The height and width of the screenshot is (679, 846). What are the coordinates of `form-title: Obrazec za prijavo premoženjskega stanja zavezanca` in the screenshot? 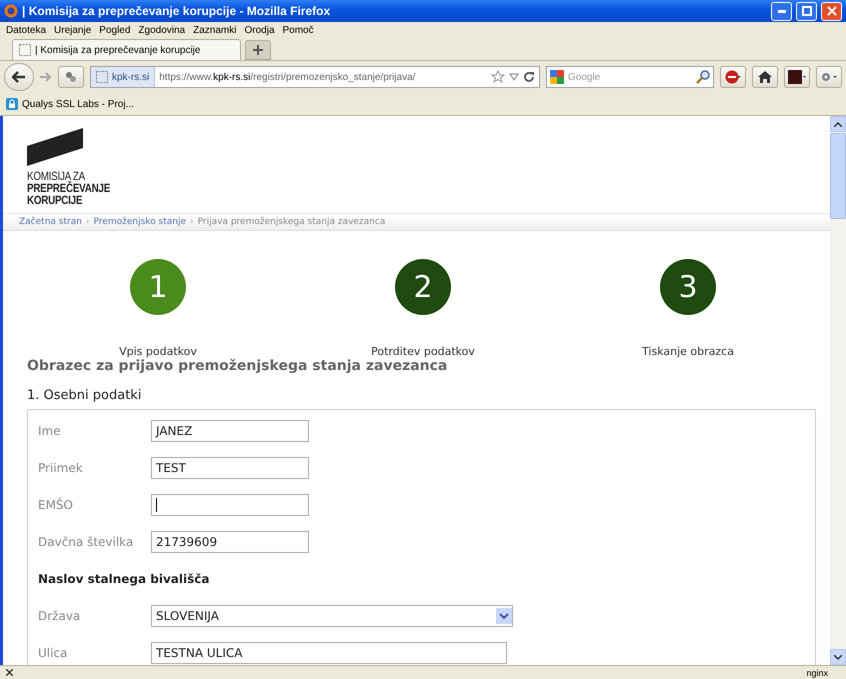 It's located at (237, 366).